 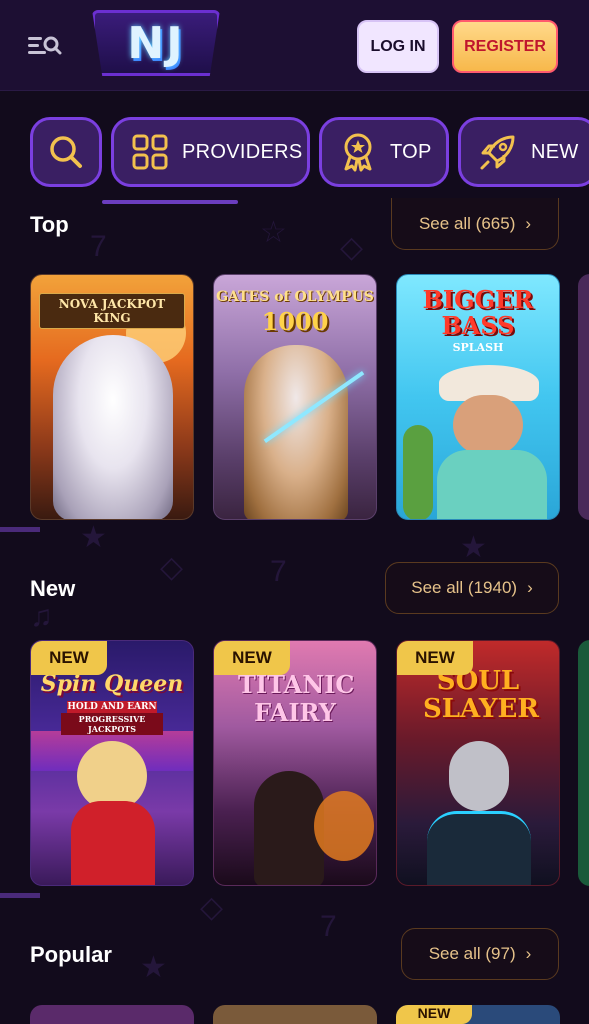 I want to click on game-subtitle: 1000, so click(x=295, y=321).